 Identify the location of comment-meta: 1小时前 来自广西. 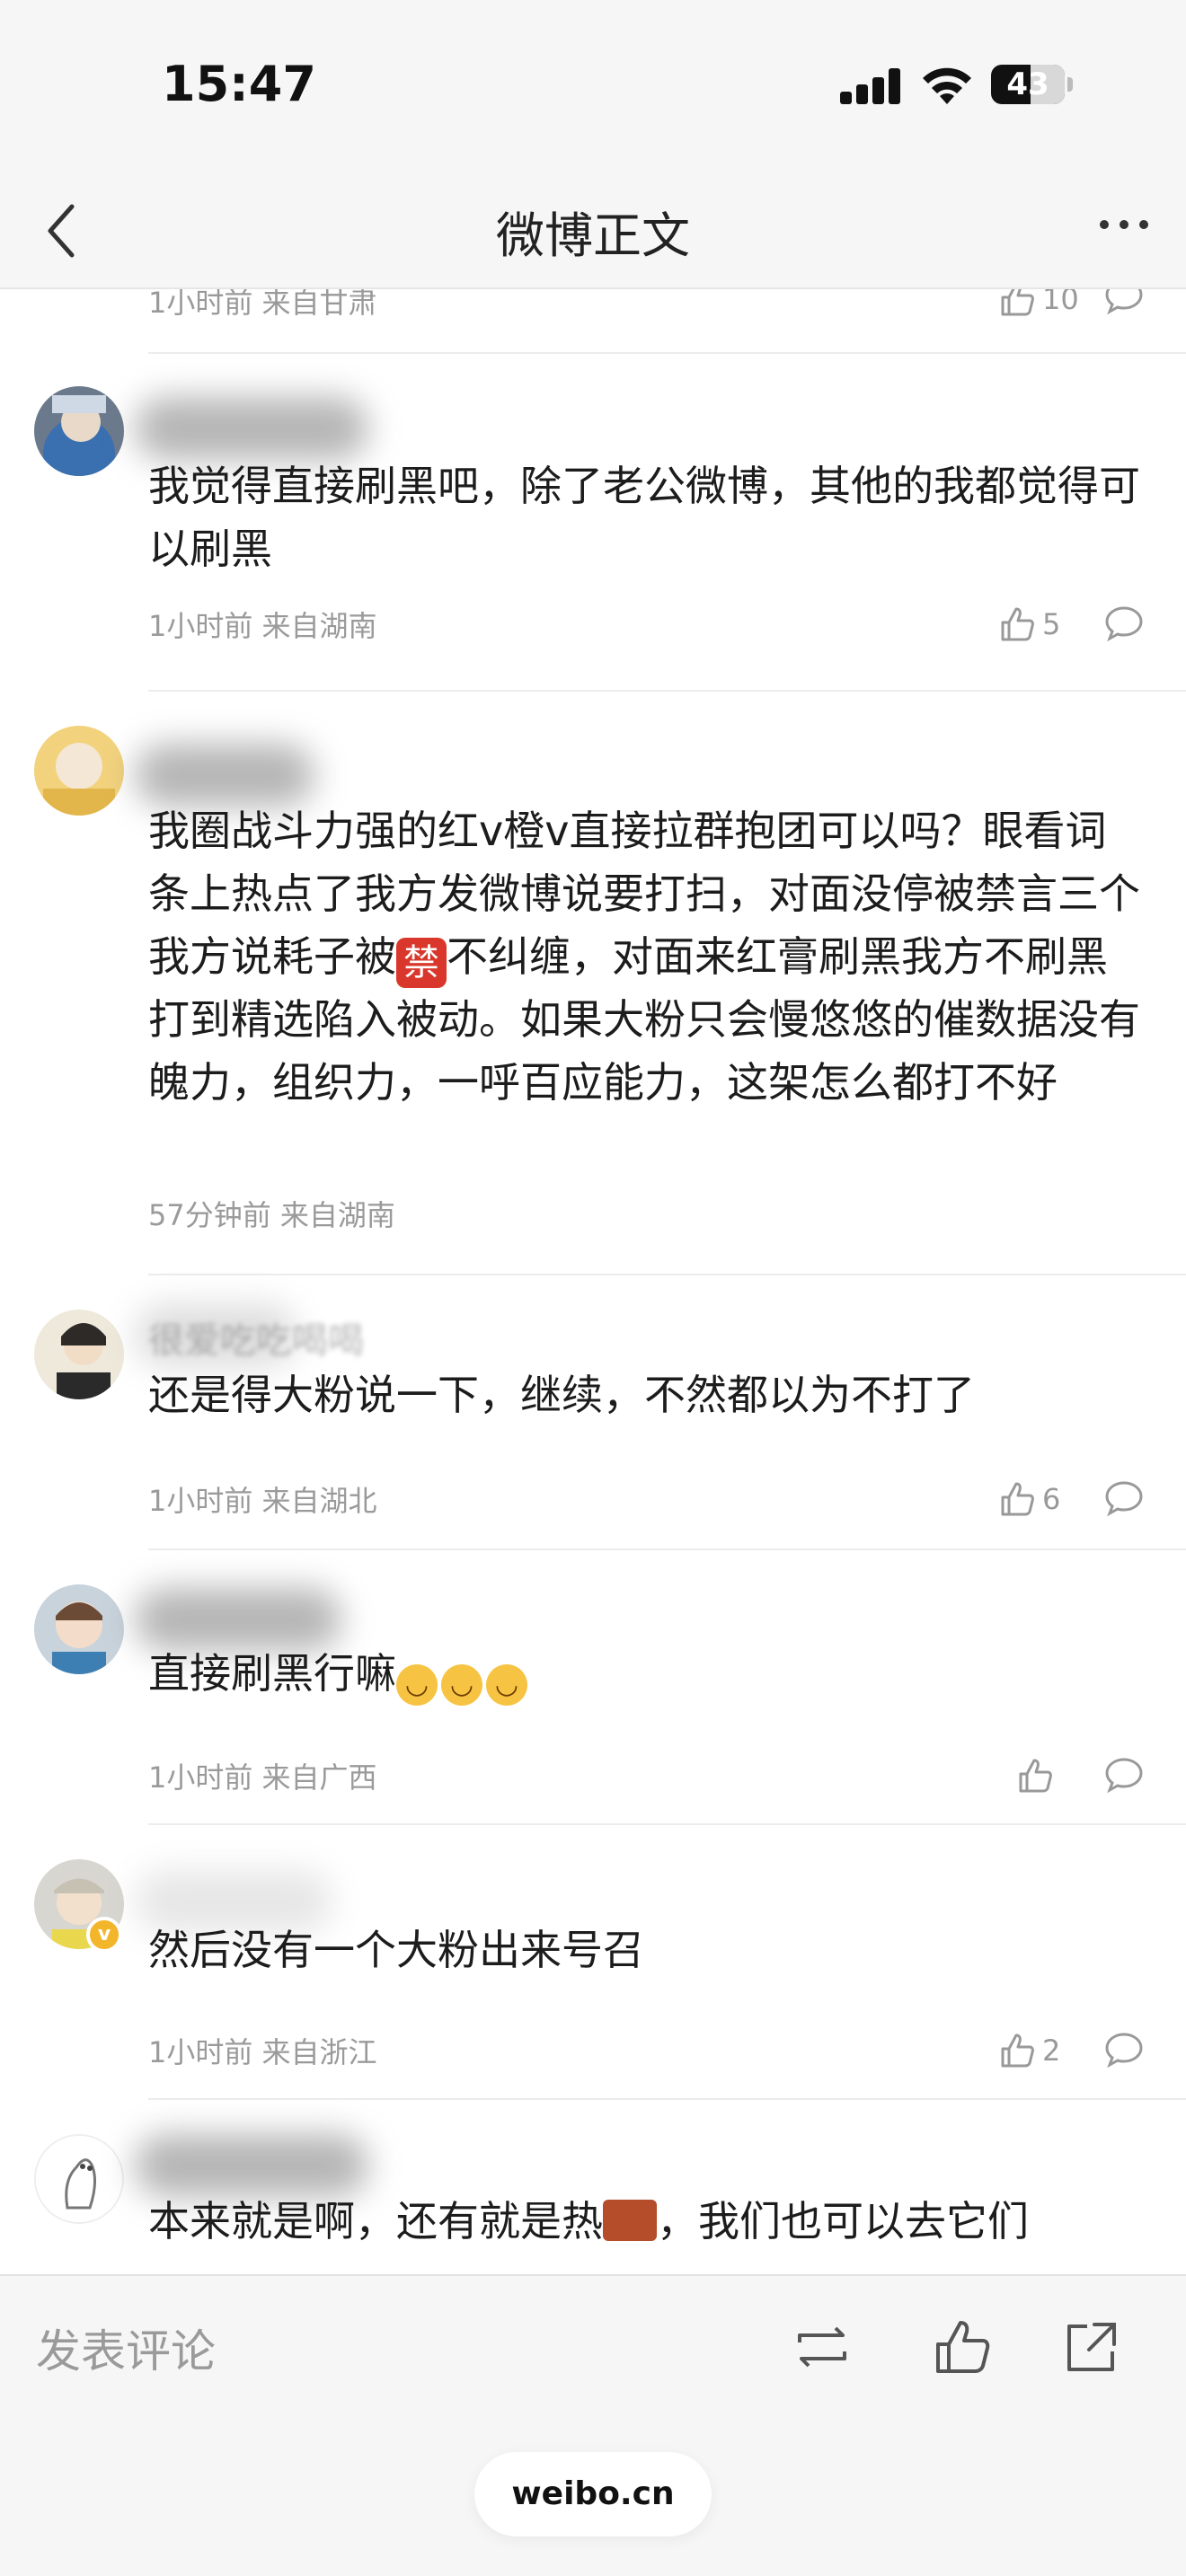
(262, 1777).